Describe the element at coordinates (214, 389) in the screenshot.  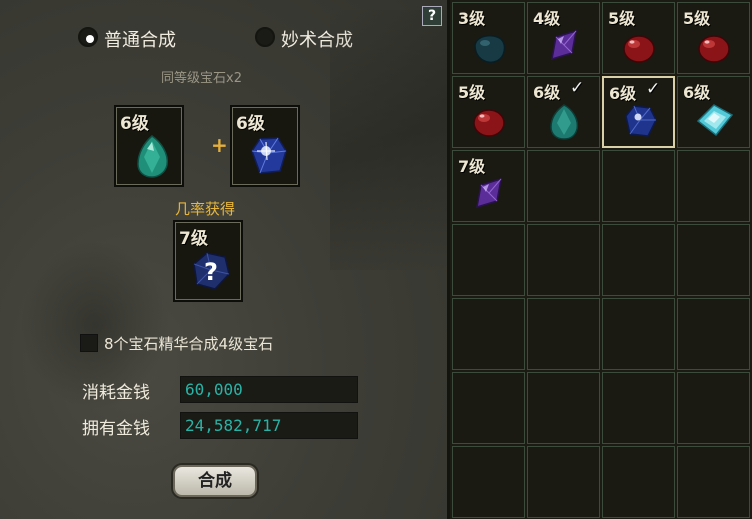
I see `cost-value: 60,000` at that location.